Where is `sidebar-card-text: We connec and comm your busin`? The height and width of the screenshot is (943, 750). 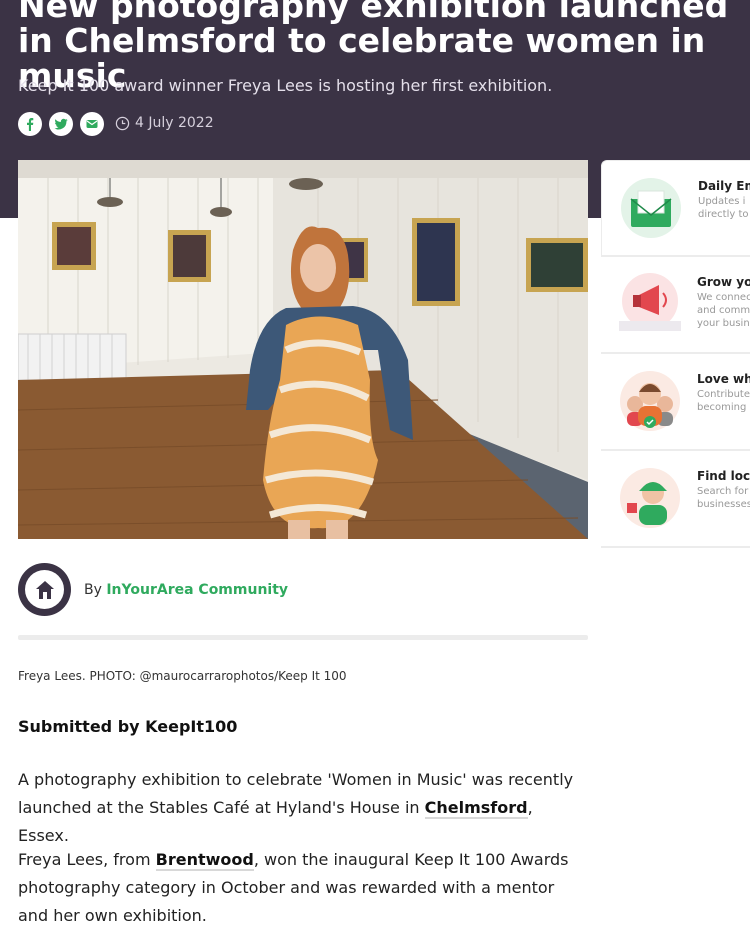
sidebar-card-text: We connec and comm your busin is located at coordinates (723, 310).